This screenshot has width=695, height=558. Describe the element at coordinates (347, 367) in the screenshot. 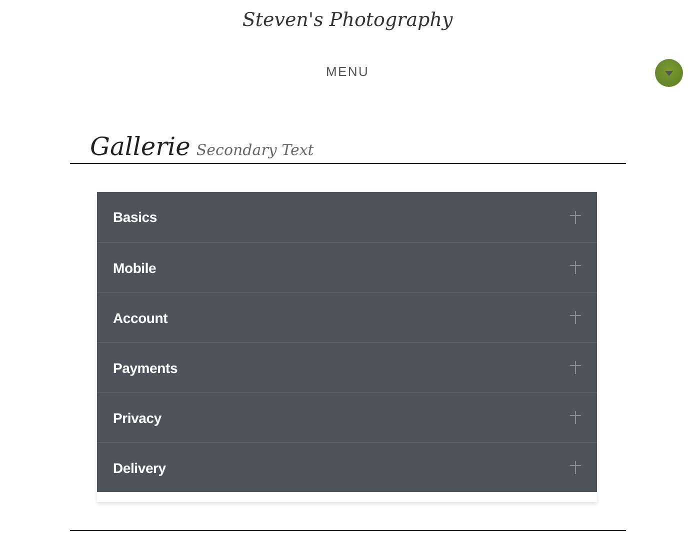

I see `accordion-item: Payments` at that location.